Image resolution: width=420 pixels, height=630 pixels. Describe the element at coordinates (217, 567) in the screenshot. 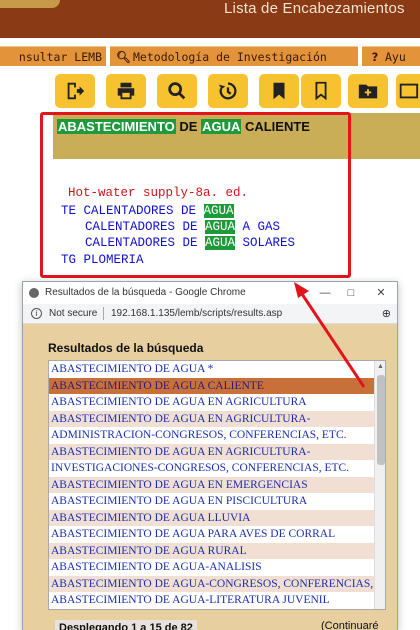

I see `list-item: ABASTECIMIENTO DE AGUA-ANALISIS` at that location.